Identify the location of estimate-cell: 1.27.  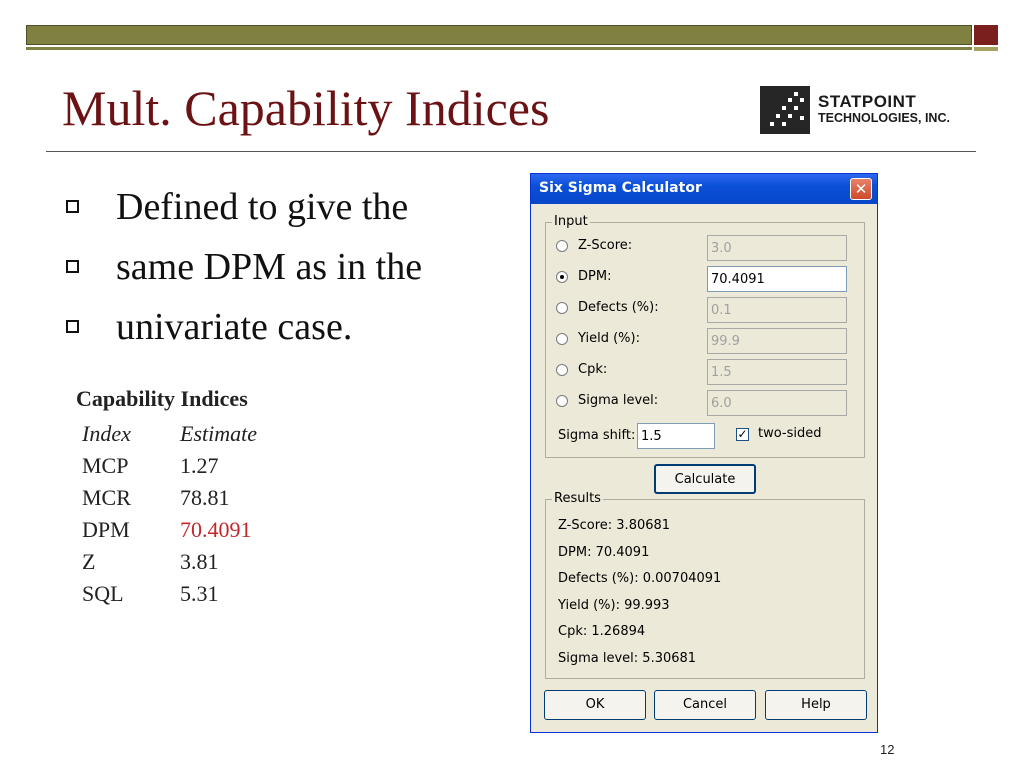
(199, 465).